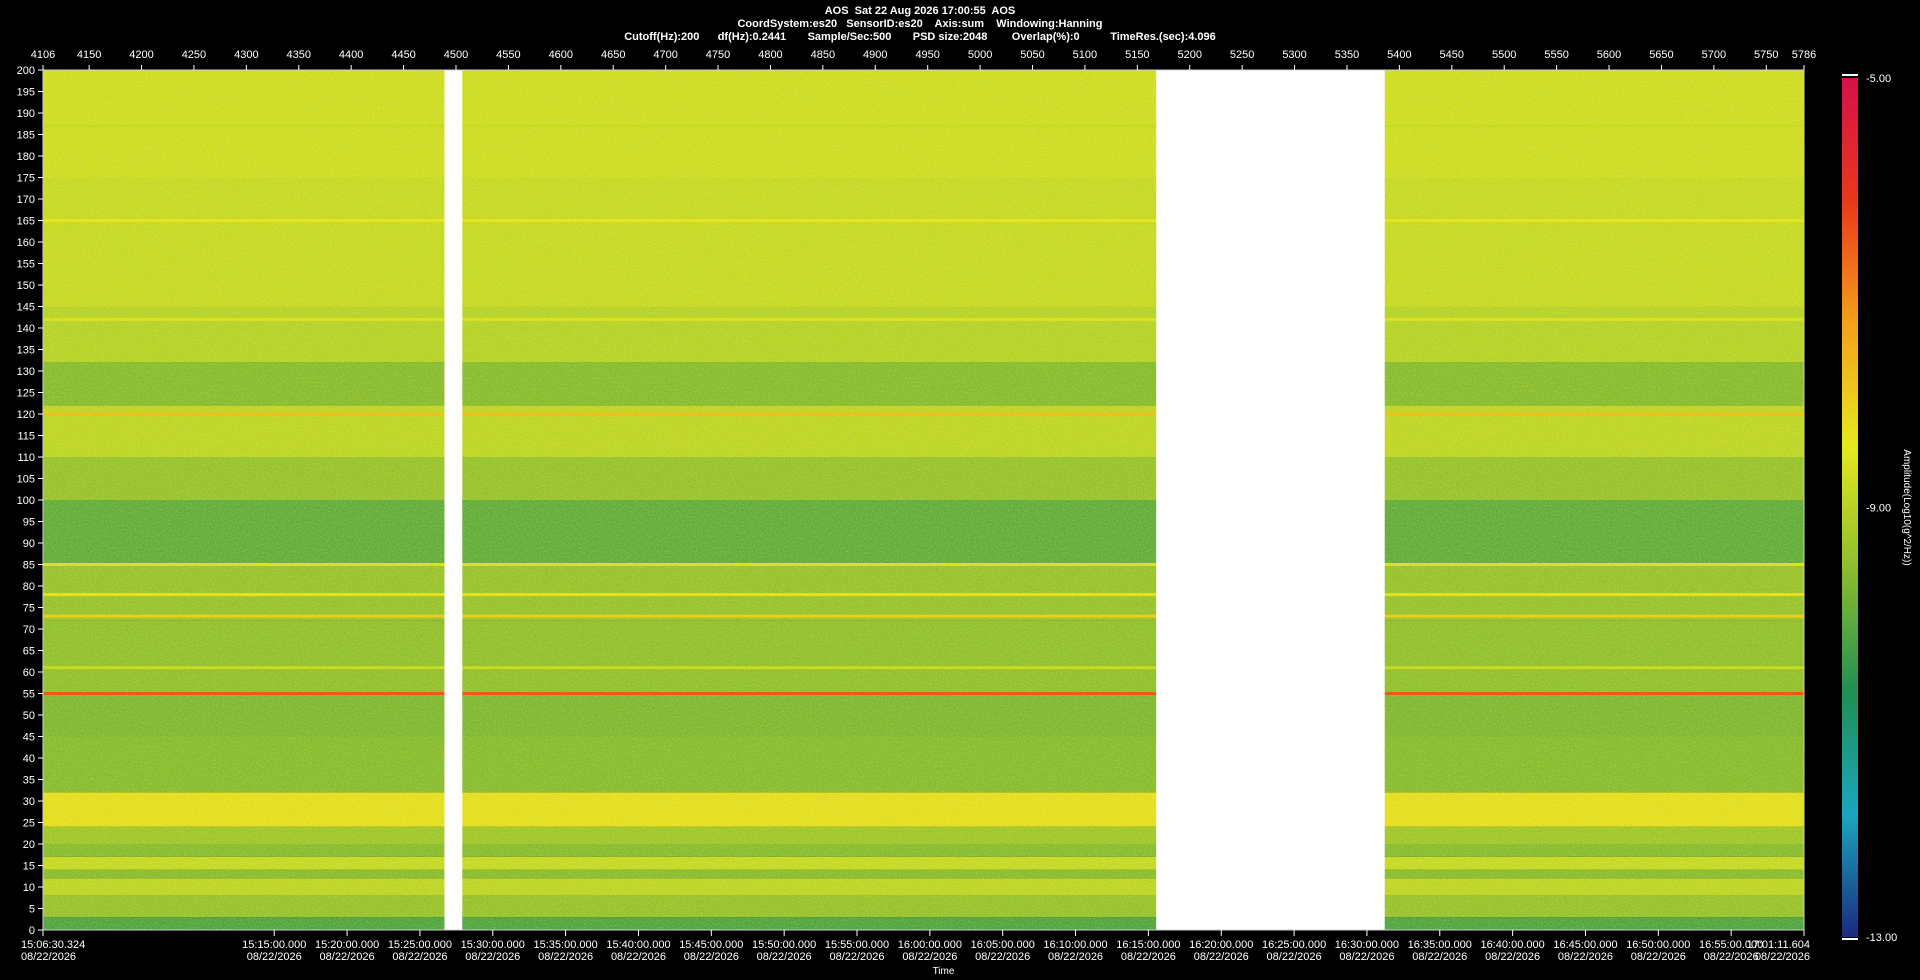  I want to click on y-axis-tick-label: 10, so click(29, 888).